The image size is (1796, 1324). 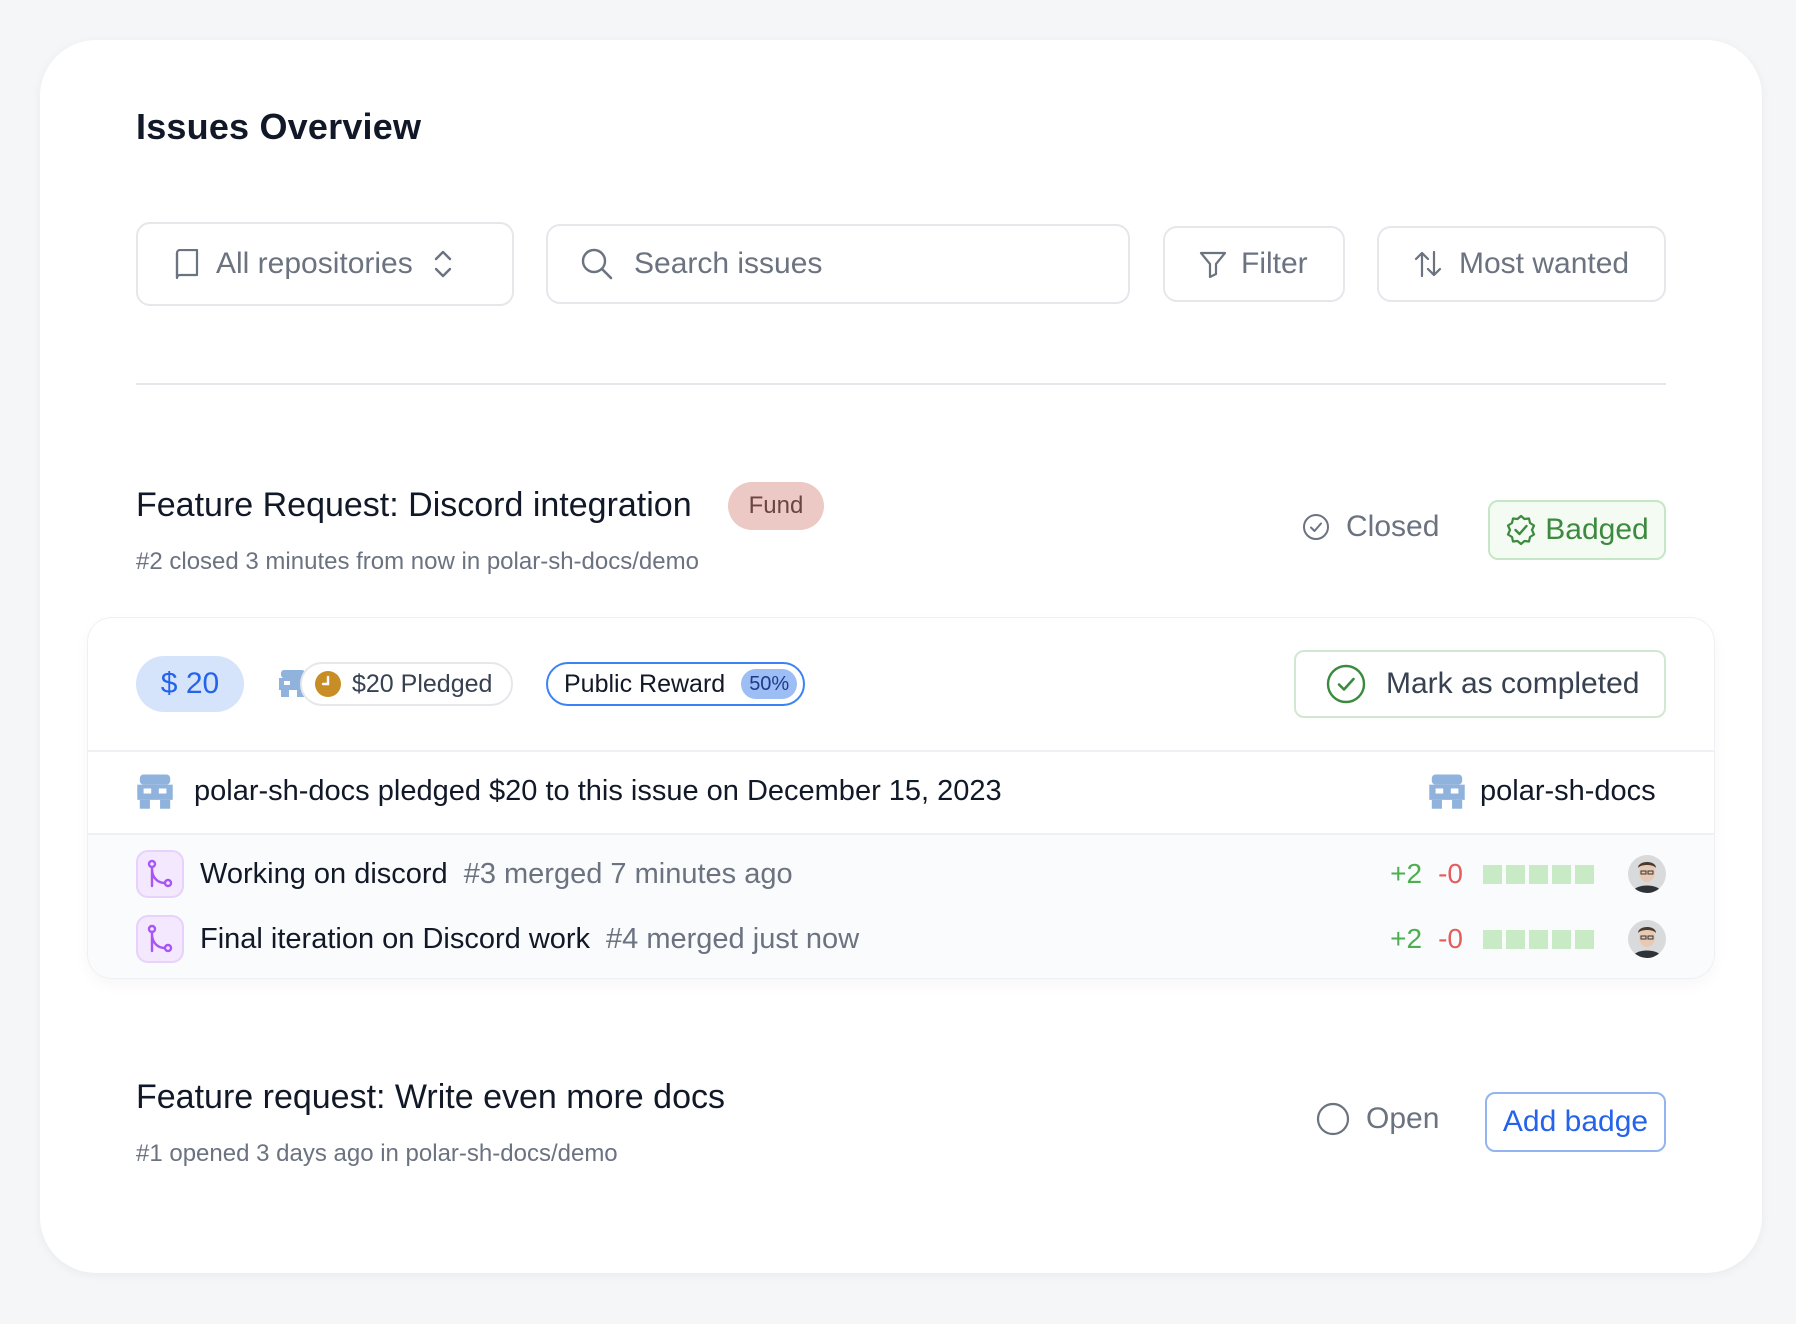 I want to click on sort-button: Most wanted, so click(x=1521, y=264).